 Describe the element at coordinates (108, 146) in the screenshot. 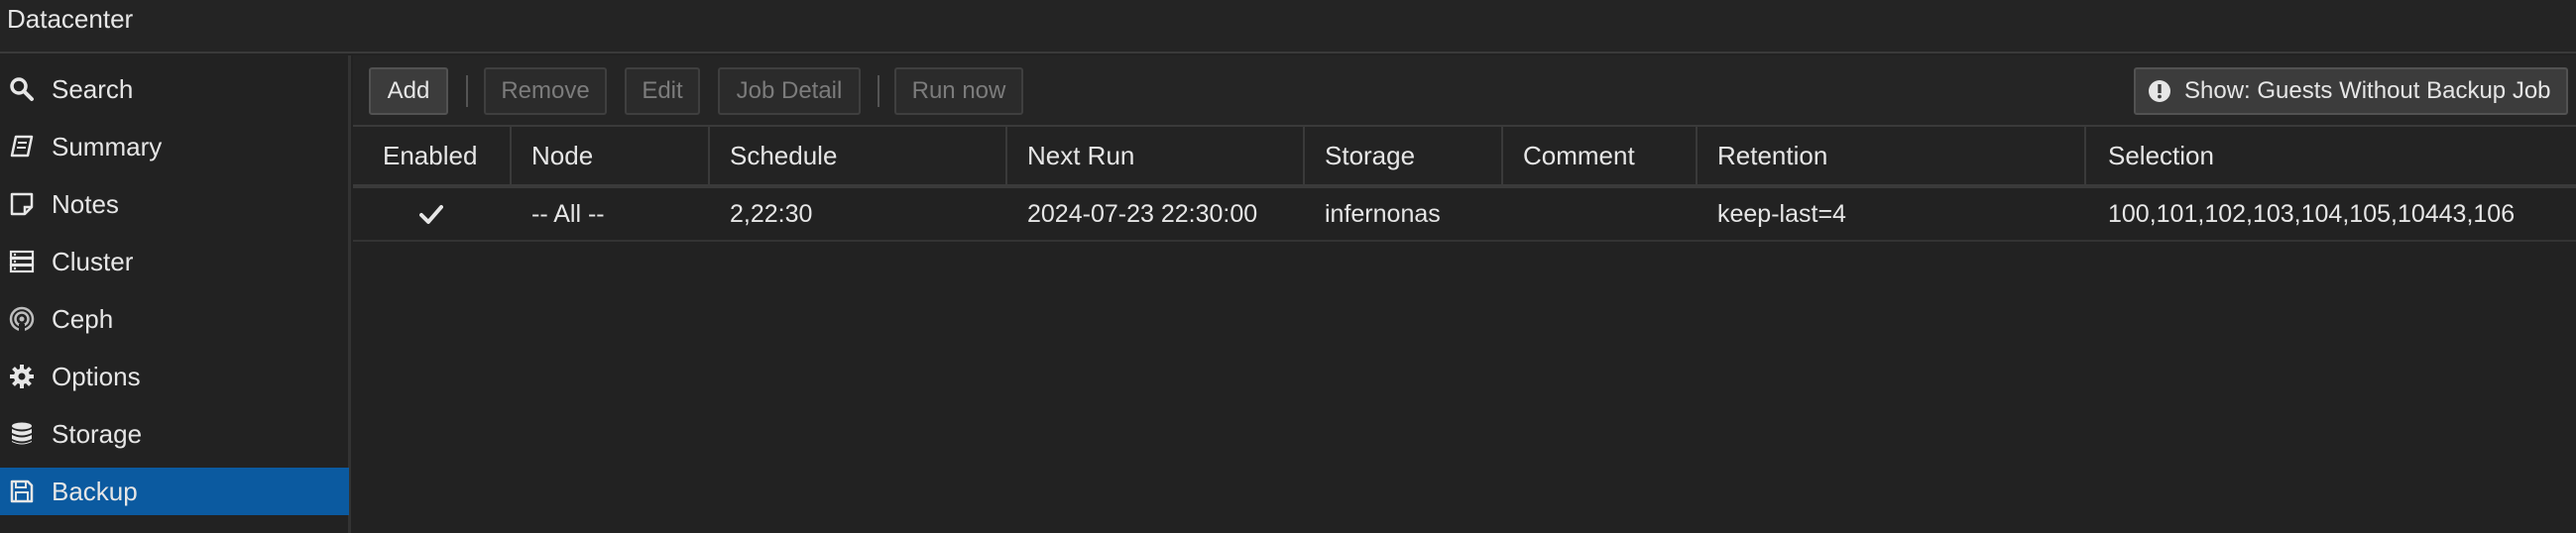

I see `sidebar-item-label: Summary` at that location.